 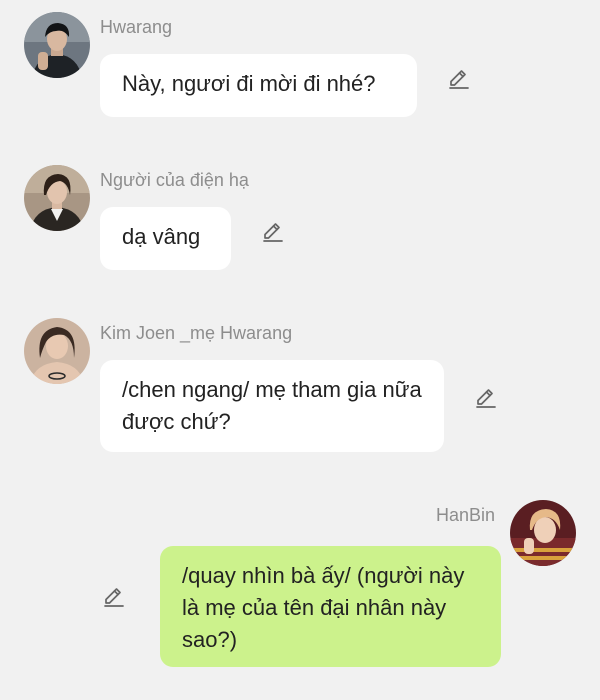 What do you see at coordinates (196, 333) in the screenshot?
I see `sender-name: Kim Joen _mẹ Hwarang` at bounding box center [196, 333].